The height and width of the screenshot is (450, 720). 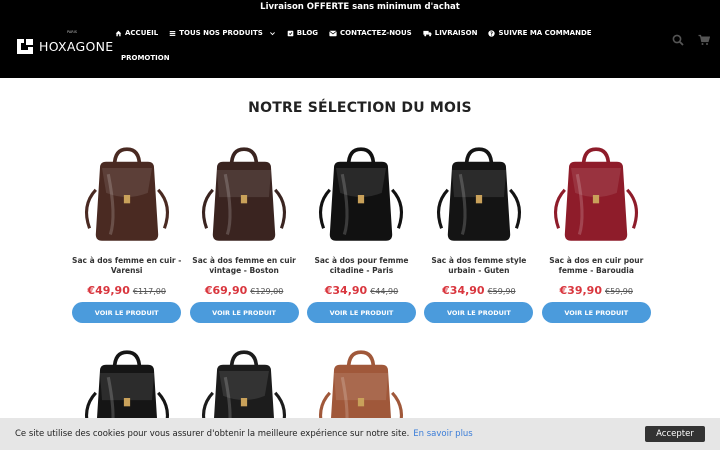 I want to click on chevron-down-icon, so click(x=272, y=33).